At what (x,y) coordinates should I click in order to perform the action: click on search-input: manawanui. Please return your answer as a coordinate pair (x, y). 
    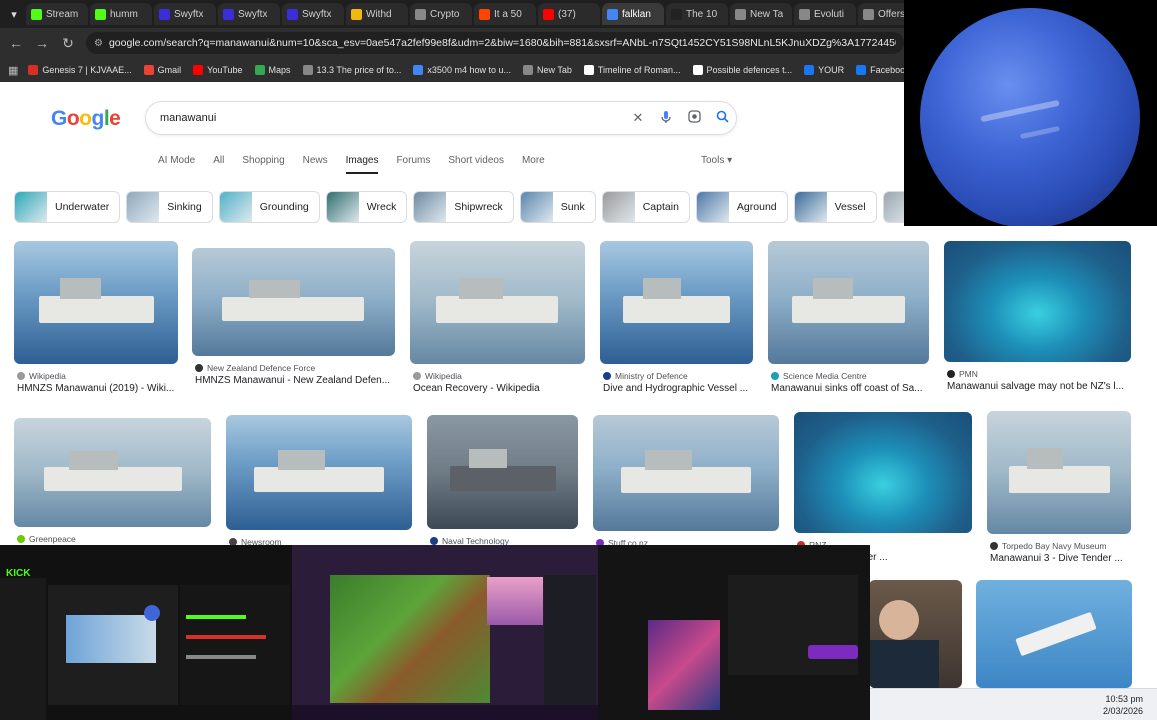
    Looking at the image, I should click on (392, 118).